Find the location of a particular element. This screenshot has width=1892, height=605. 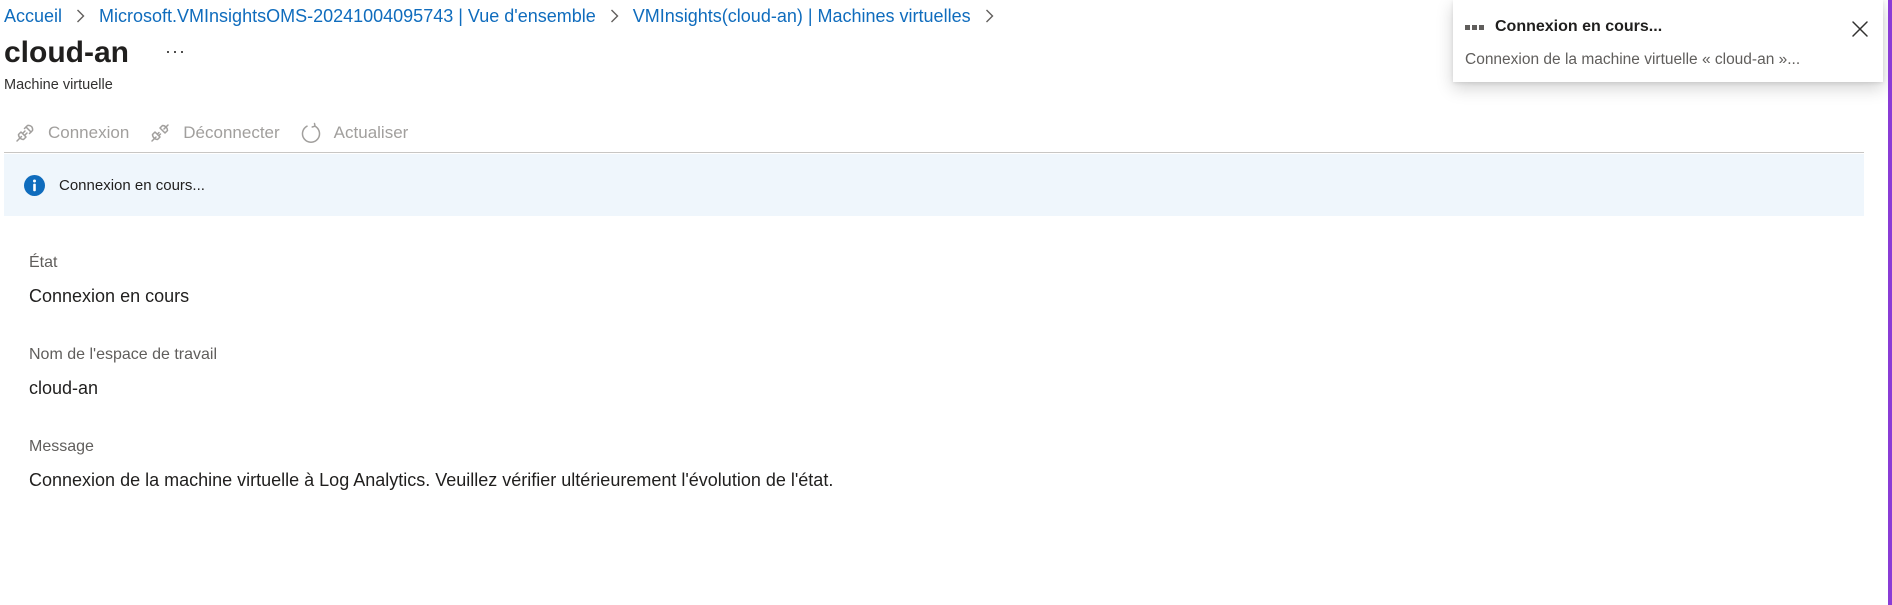

page-subtitle: Machine virtuelle is located at coordinates (58, 85).